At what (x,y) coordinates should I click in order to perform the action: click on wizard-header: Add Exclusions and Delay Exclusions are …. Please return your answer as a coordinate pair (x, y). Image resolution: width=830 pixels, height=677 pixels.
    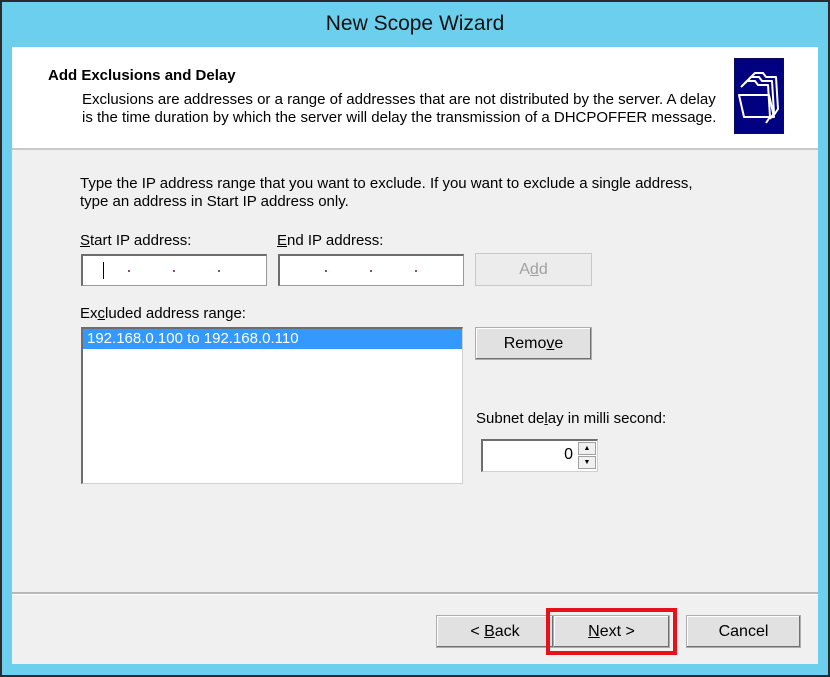
    Looking at the image, I should click on (415, 98).